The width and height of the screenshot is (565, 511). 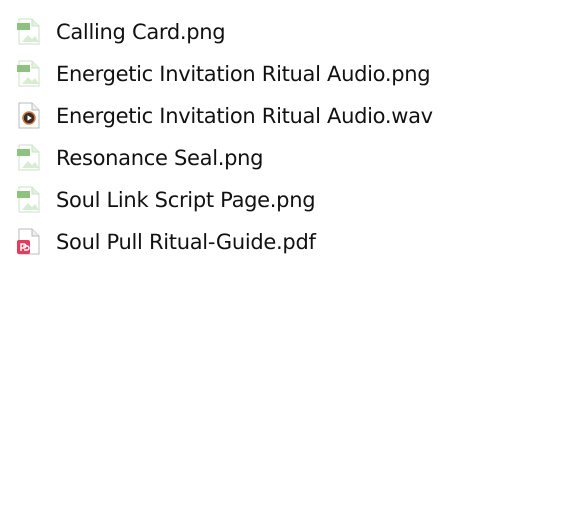 What do you see at coordinates (160, 158) in the screenshot?
I see `file-name: Resonance Seal.png` at bounding box center [160, 158].